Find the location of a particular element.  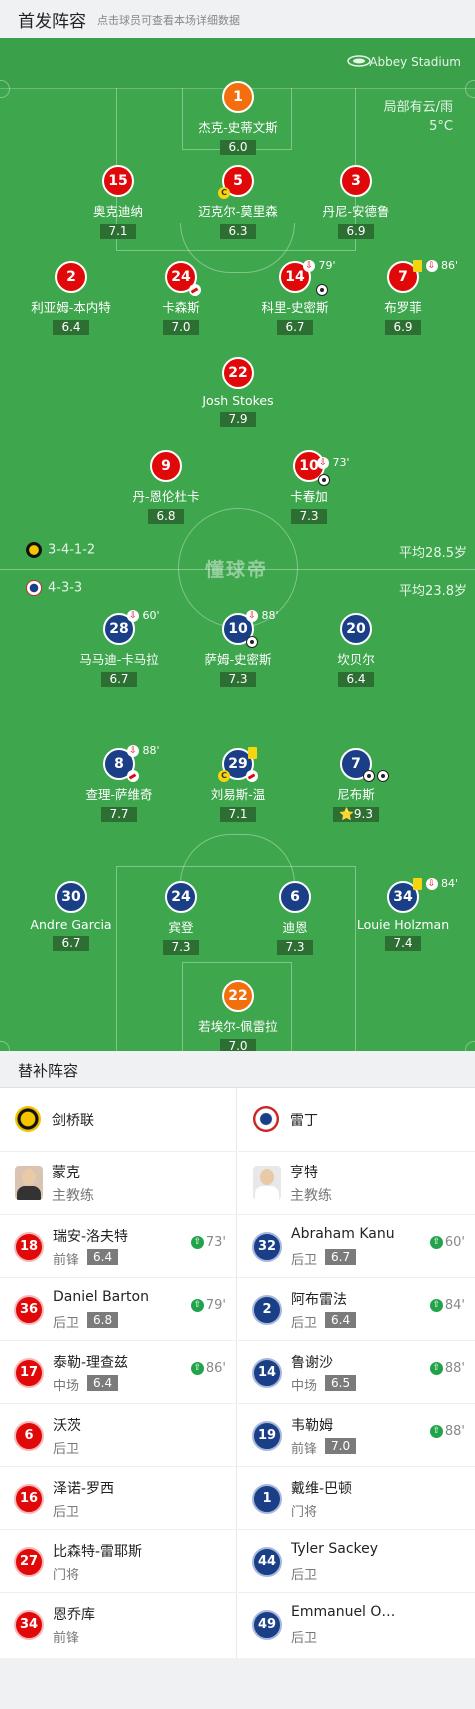

home-player-9: 9 丹-恩伦杜卡 6.8 is located at coordinates (166, 487).